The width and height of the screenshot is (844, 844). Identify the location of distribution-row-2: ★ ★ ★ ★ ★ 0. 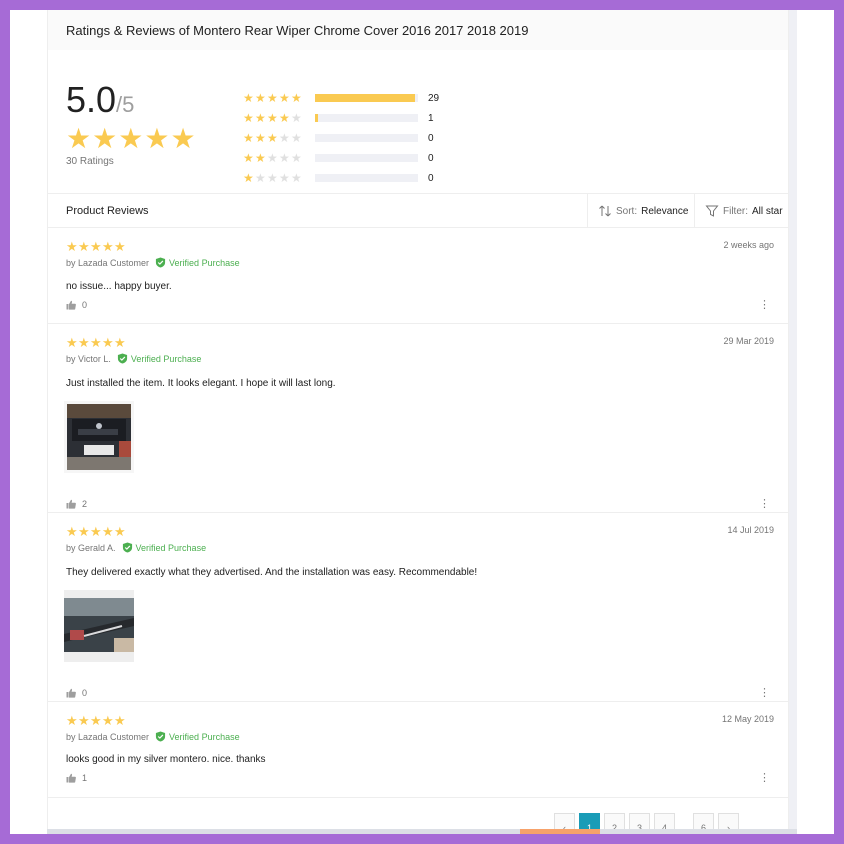
(341, 158).